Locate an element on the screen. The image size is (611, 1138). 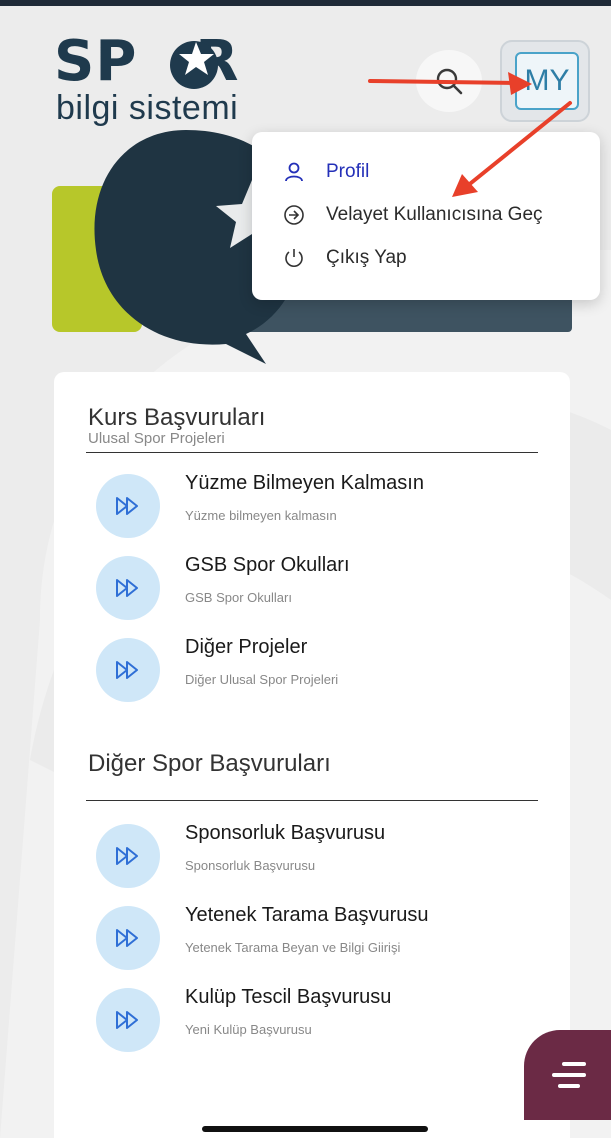
menu-item-logout: Çıkış Yap is located at coordinates (344, 258).